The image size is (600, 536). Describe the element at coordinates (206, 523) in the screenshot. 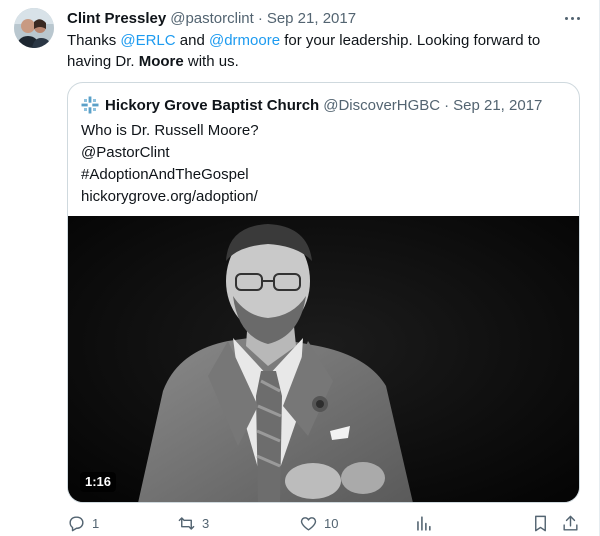

I see `retweet-count: 3` at that location.